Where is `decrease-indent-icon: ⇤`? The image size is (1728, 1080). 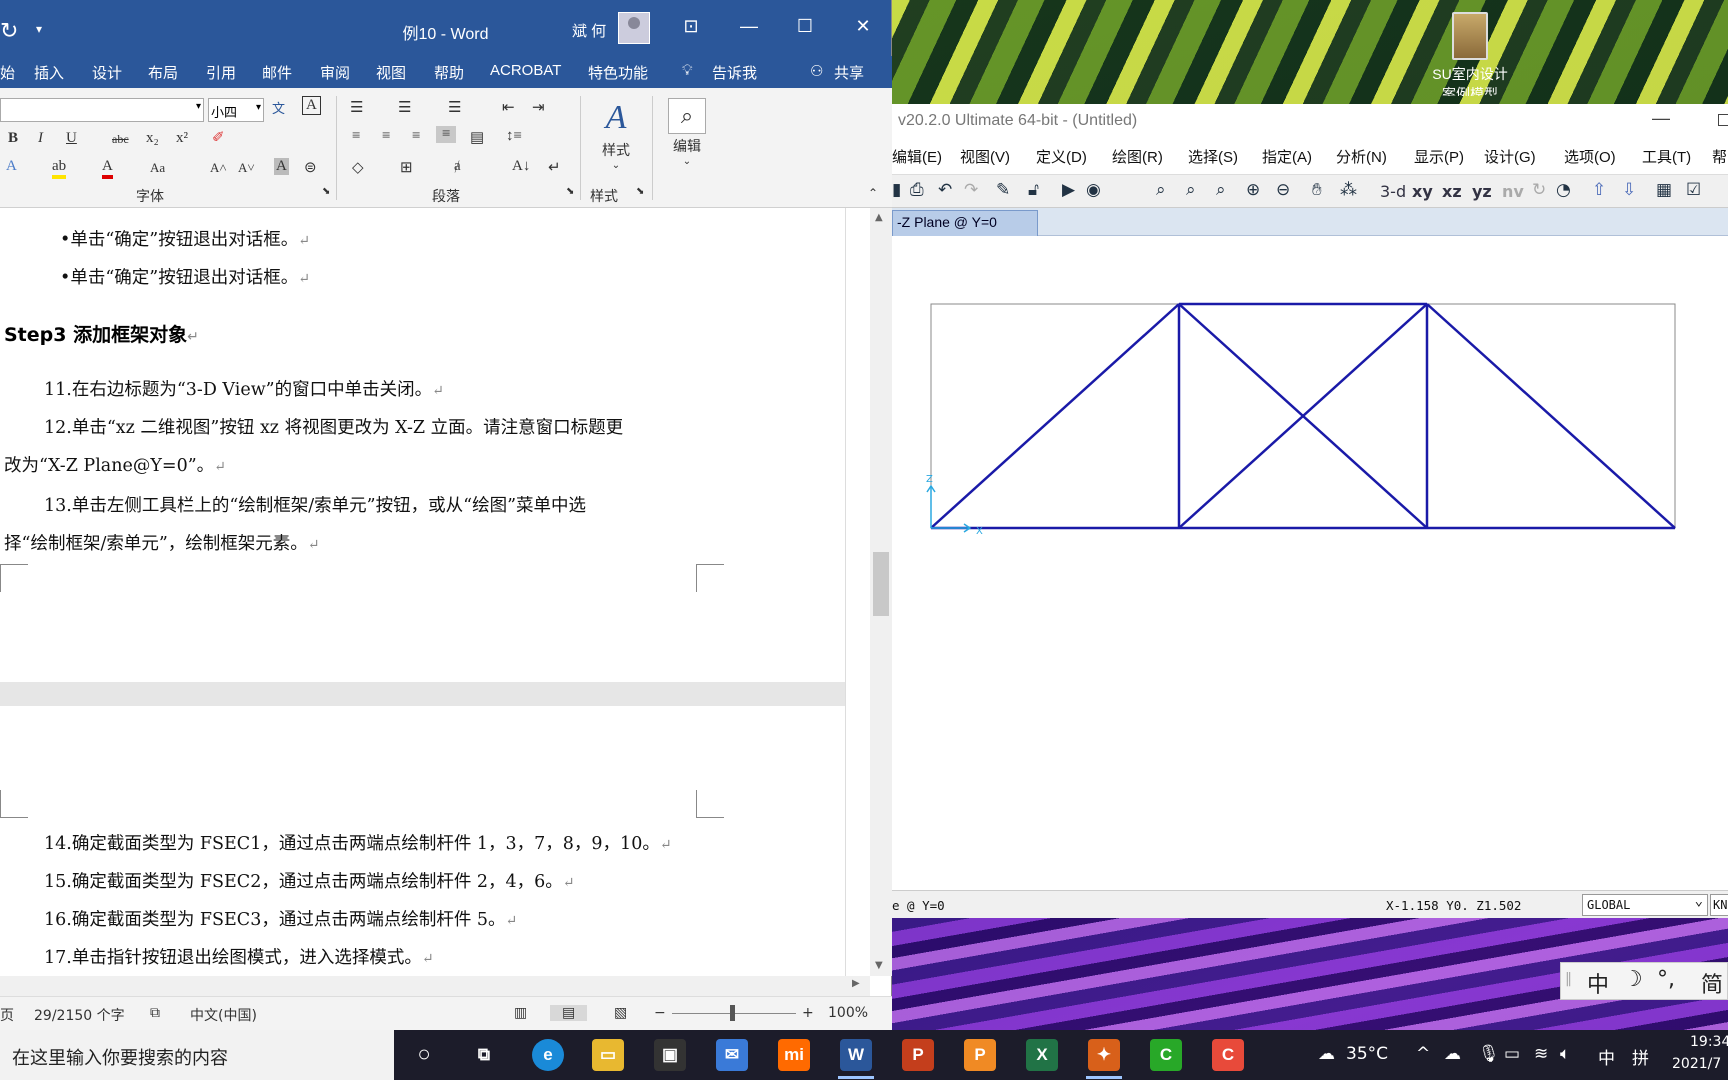
decrease-indent-icon: ⇤ is located at coordinates (508, 107).